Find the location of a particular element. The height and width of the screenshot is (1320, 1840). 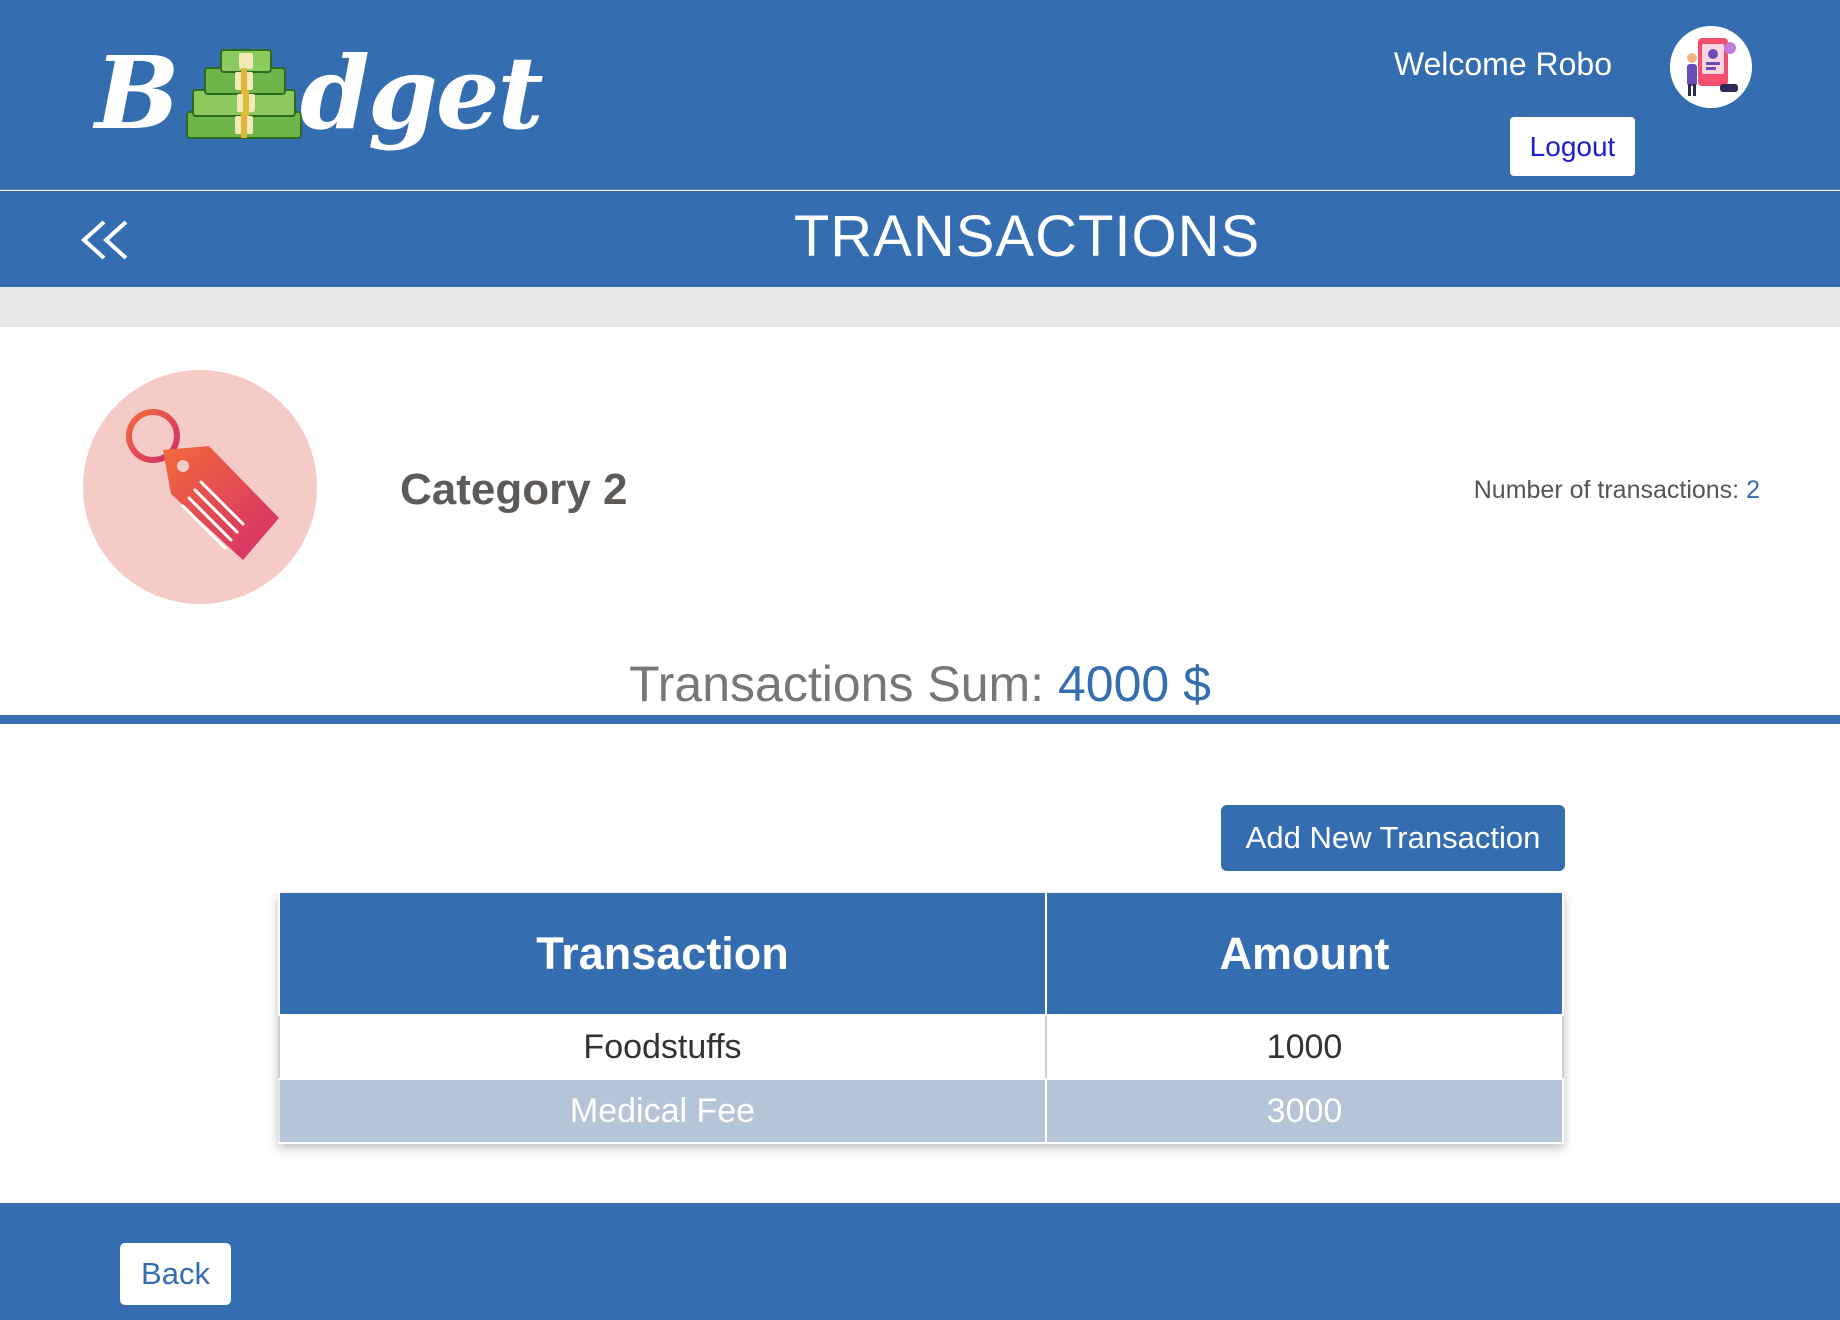

sum-label: Transactions Sum: is located at coordinates (837, 684).